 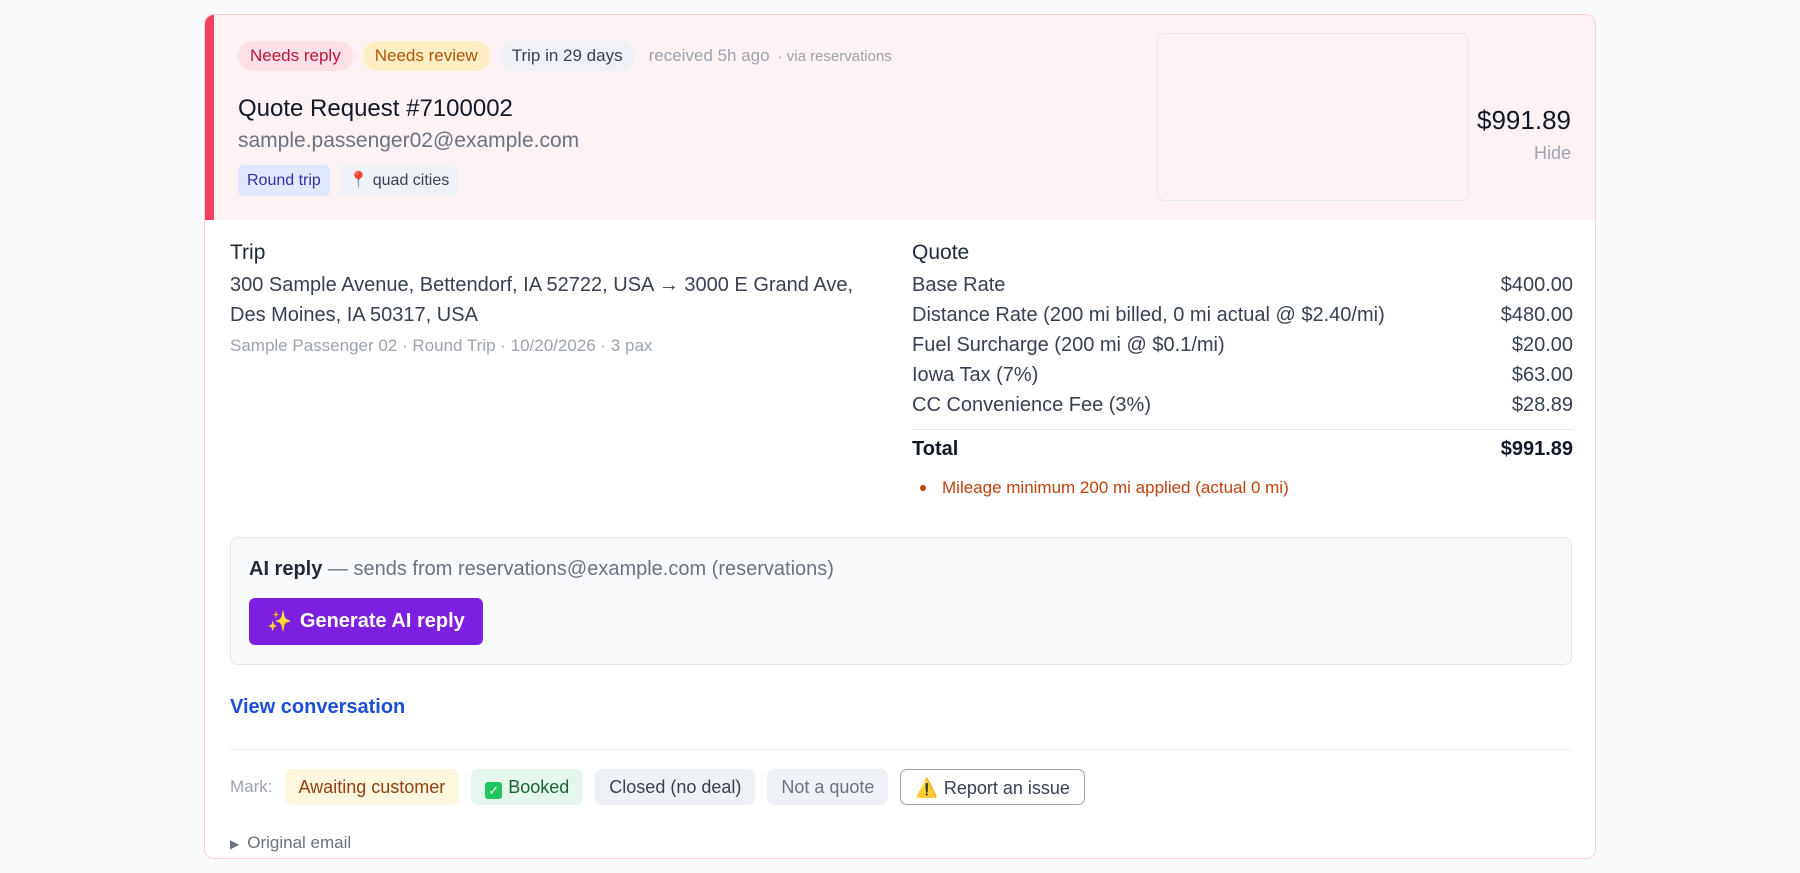 I want to click on quote-line: Iowa Tax (7%) $63.00, so click(x=1242, y=375).